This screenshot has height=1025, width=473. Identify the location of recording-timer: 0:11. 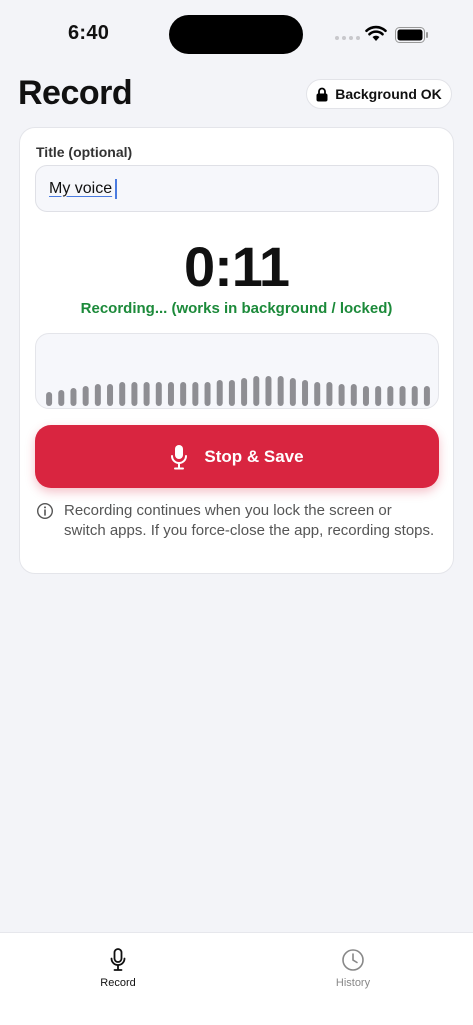
(237, 266).